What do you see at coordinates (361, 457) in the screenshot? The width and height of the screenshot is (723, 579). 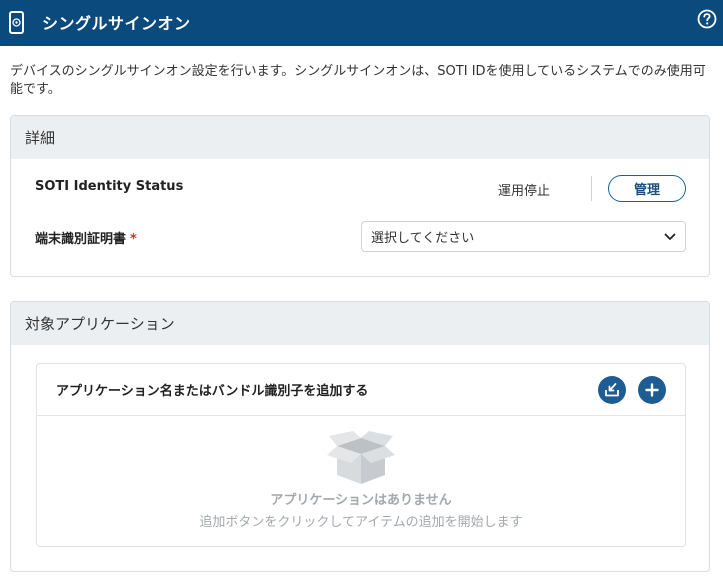 I see `empty-box-icon` at bounding box center [361, 457].